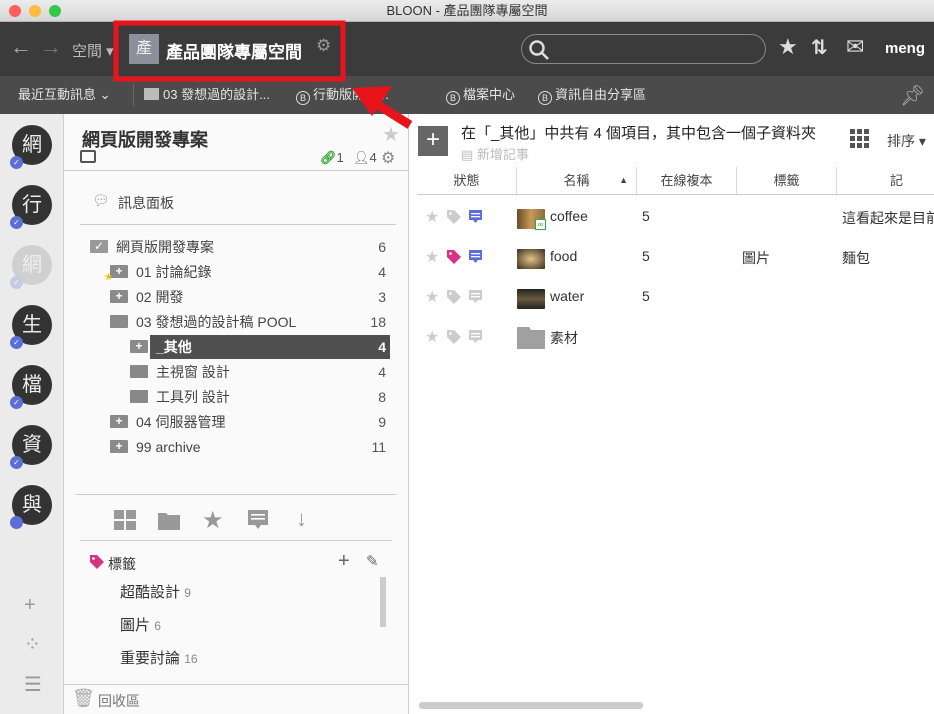 This screenshot has height=714, width=934. I want to click on tag-name: 重要討論, so click(150, 658).